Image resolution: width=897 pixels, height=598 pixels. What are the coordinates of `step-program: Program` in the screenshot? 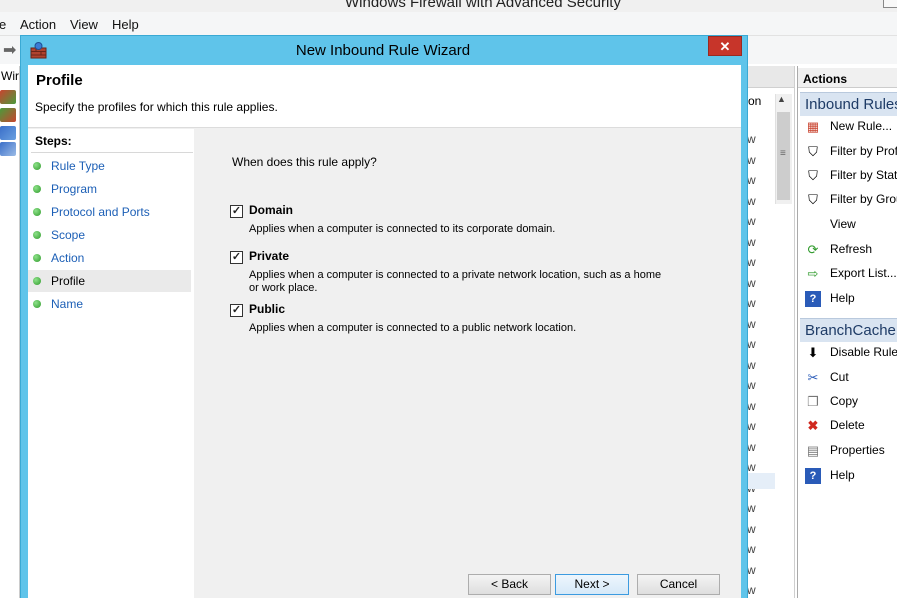 It's located at (109, 189).